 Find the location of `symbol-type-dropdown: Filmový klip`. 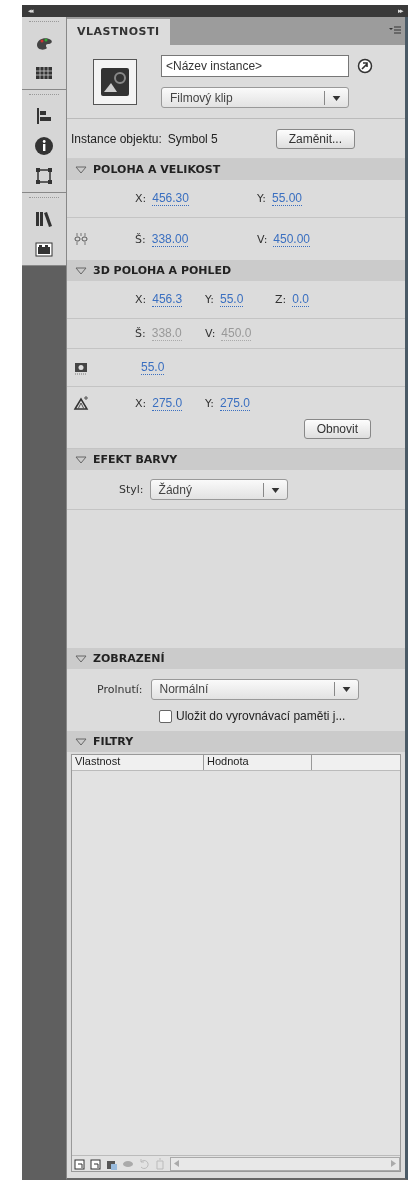

symbol-type-dropdown: Filmový klip is located at coordinates (255, 97).